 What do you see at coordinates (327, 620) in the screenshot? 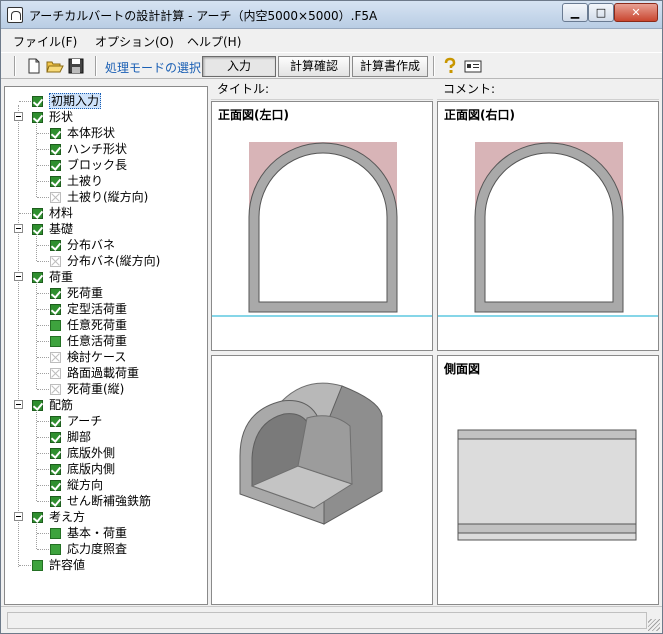
I see `status-cell` at bounding box center [327, 620].